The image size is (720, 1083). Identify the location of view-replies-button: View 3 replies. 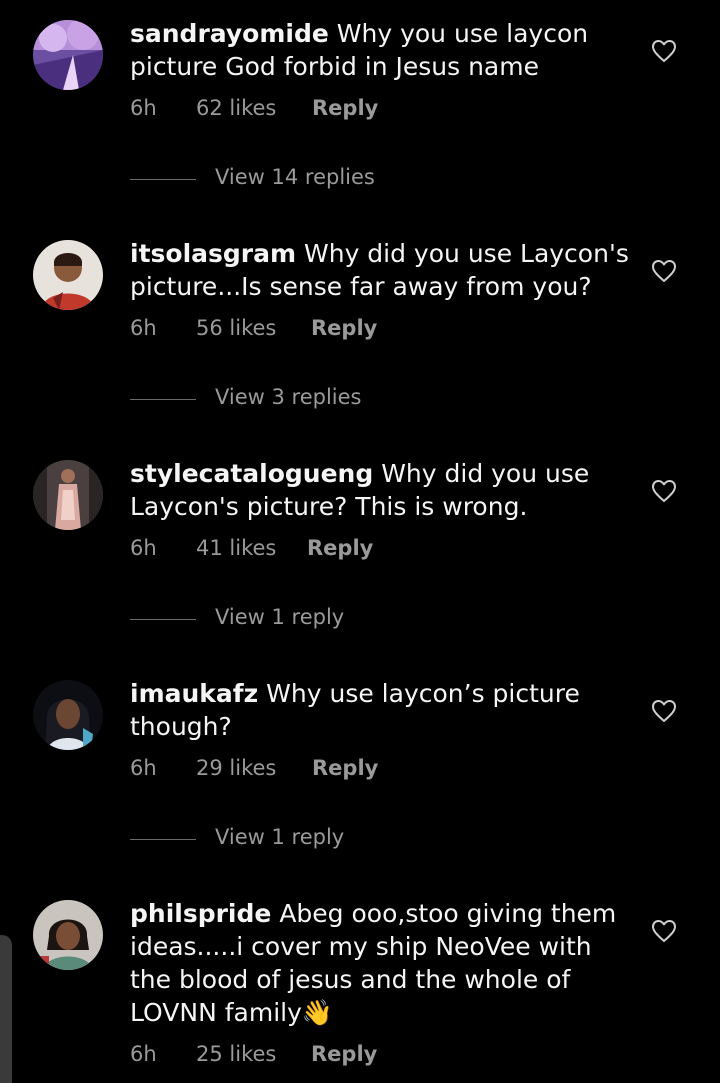
(330, 400).